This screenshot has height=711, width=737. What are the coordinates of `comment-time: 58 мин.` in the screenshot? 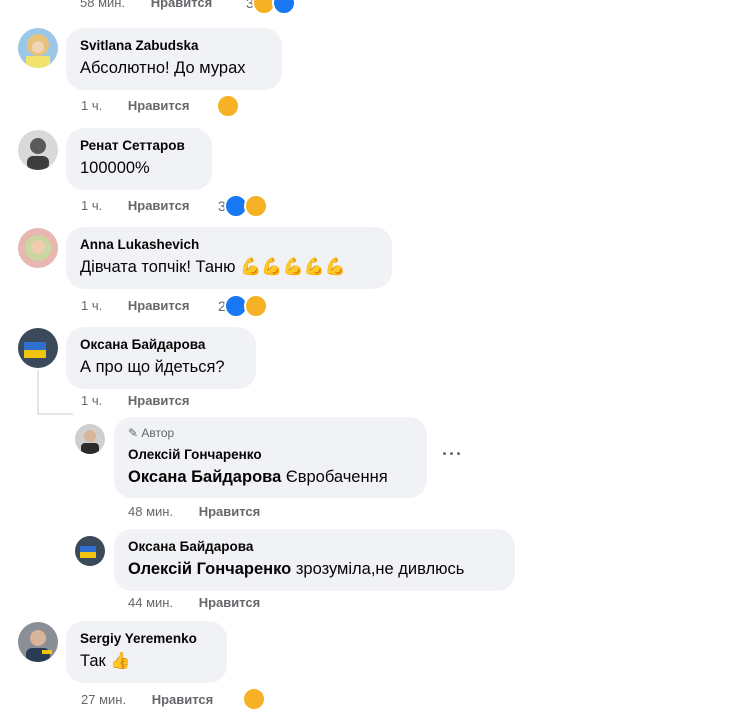 It's located at (102, 5).